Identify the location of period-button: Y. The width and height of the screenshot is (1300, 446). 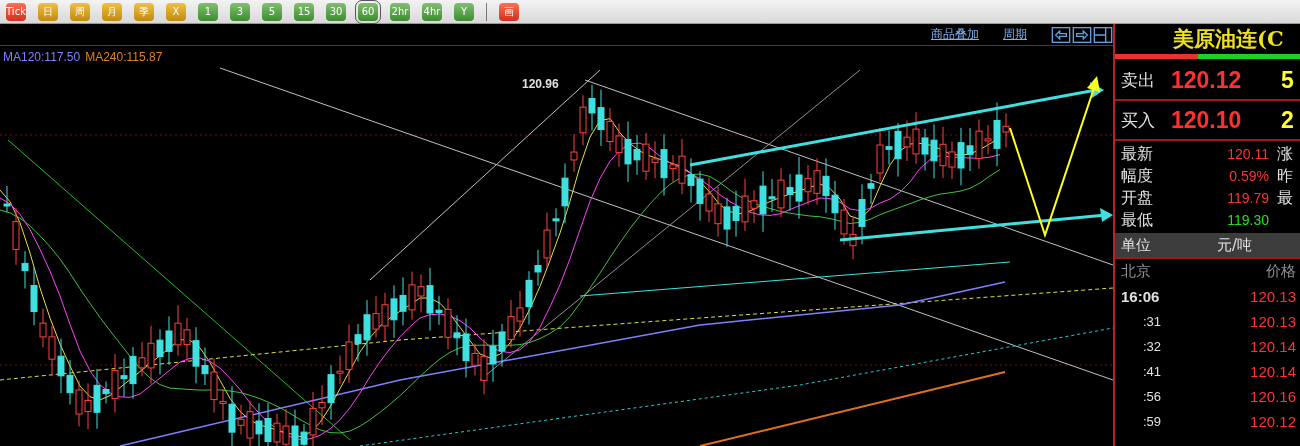
(464, 11).